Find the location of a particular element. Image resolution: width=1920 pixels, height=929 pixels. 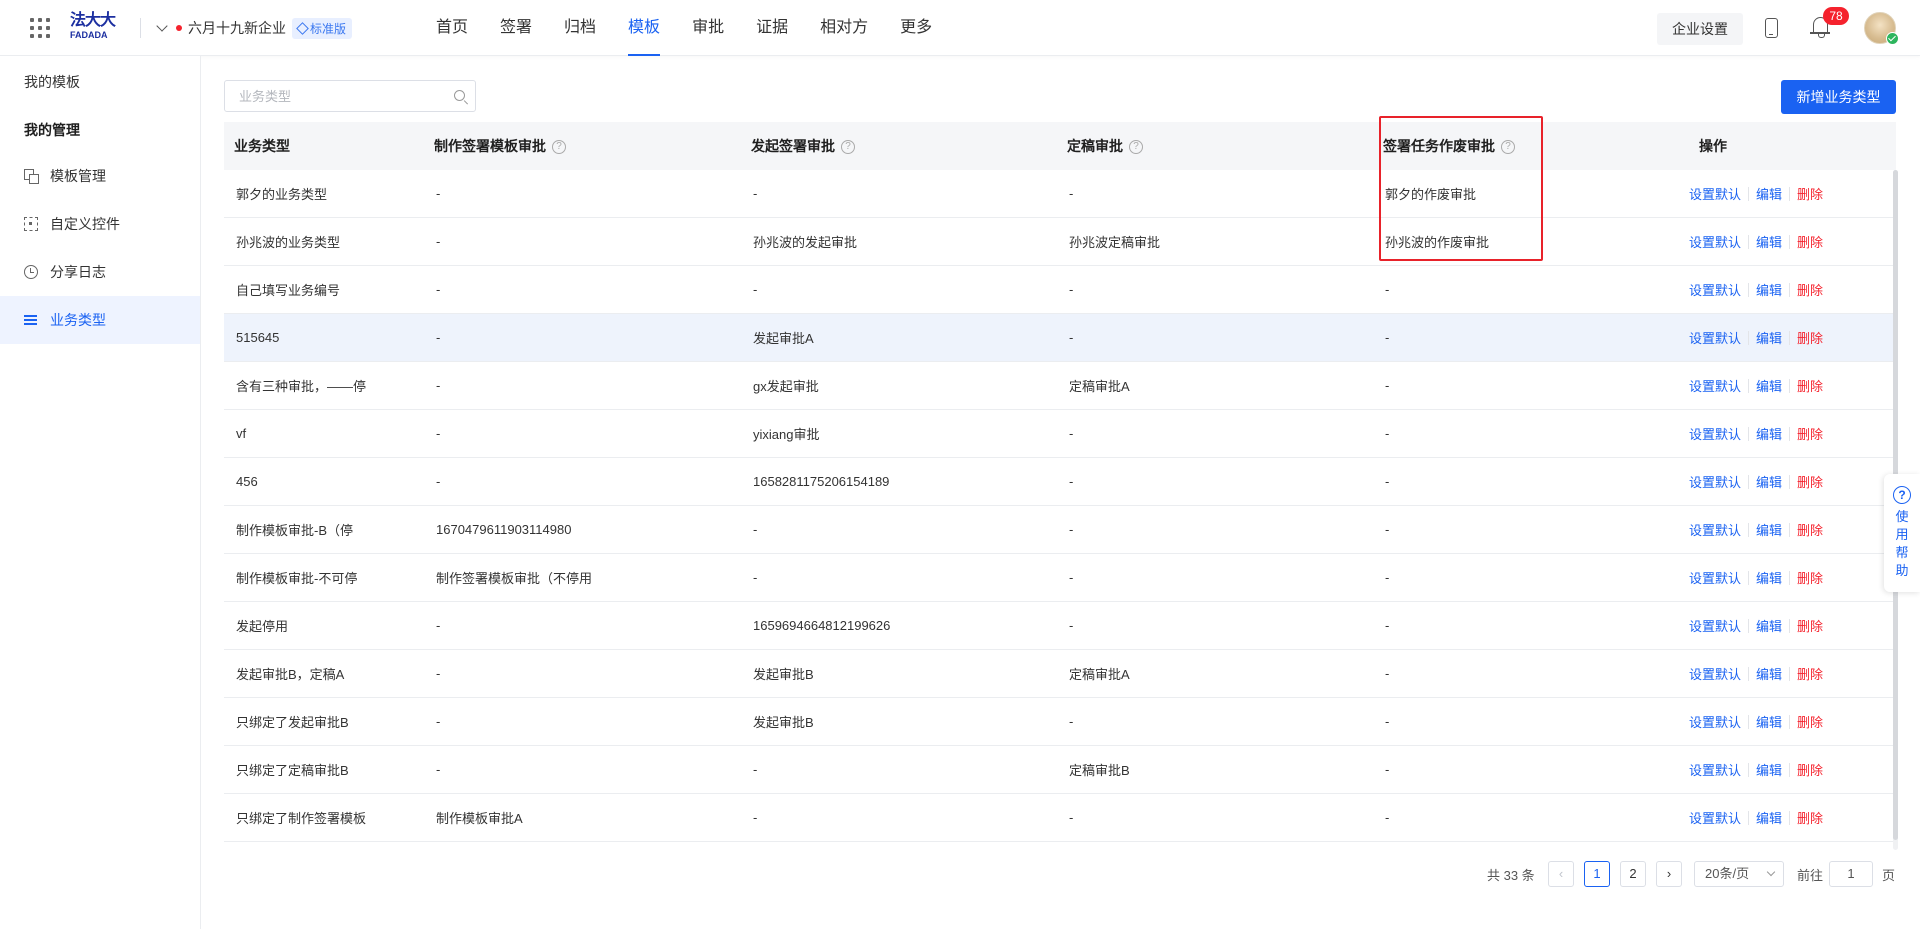

column-header-label: 制作签署模板审批 is located at coordinates (490, 146).